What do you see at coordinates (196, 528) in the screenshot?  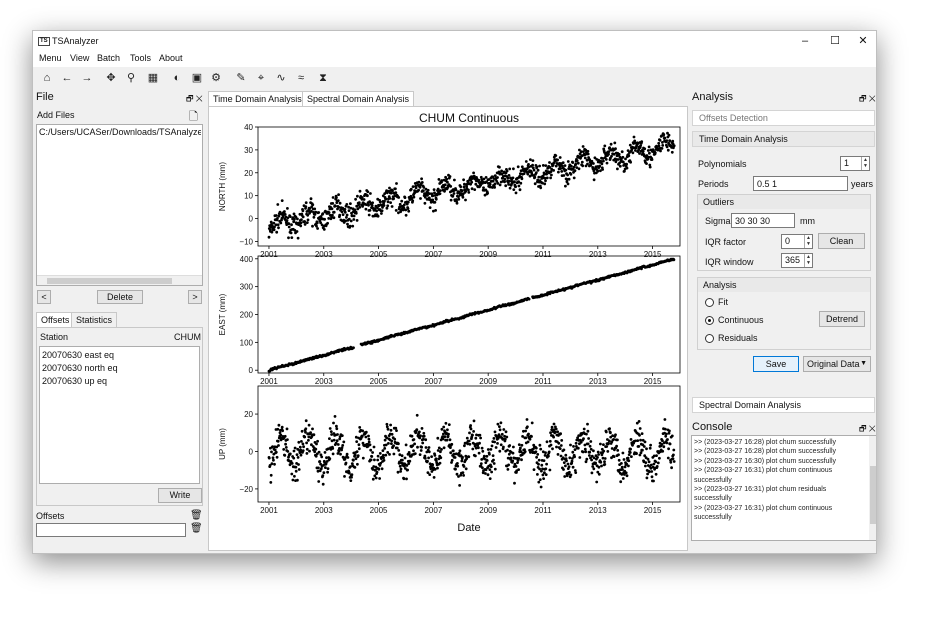 I see `trash-icon-2: 🗑` at bounding box center [196, 528].